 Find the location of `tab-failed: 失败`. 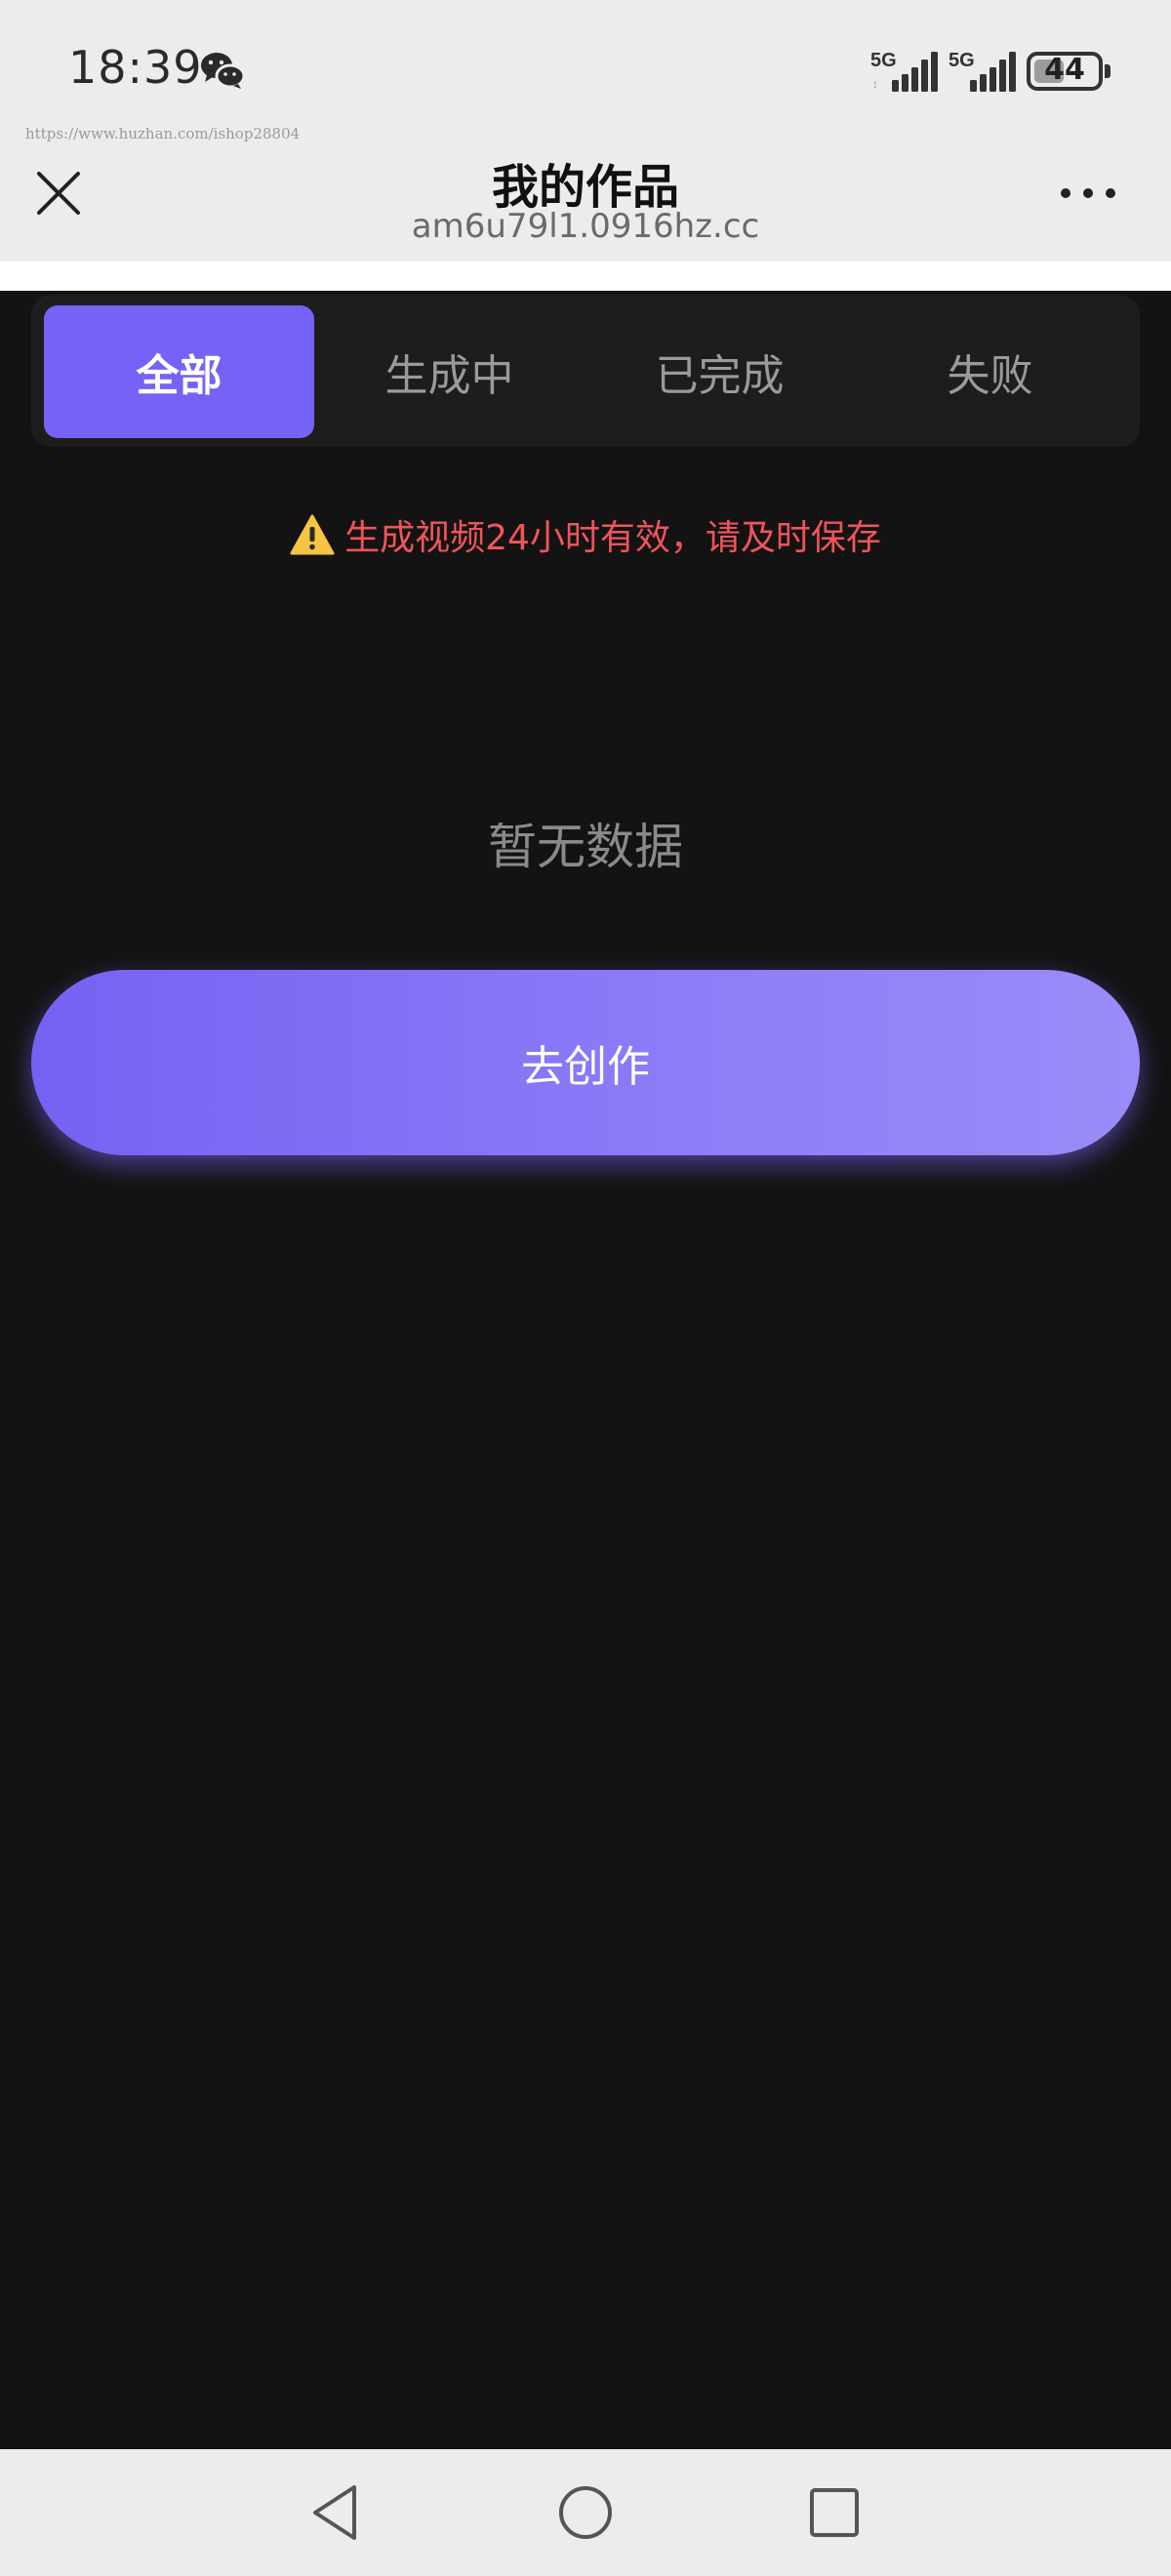

tab-failed: 失败 is located at coordinates (990, 371).